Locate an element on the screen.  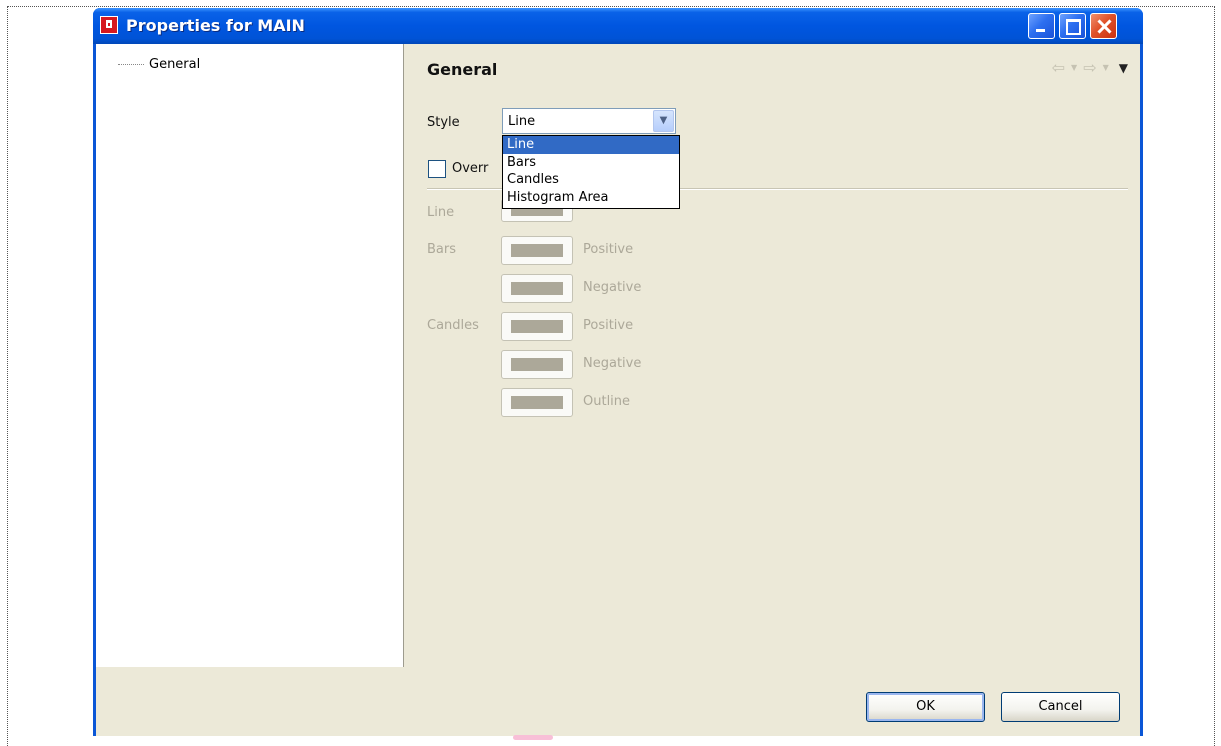
style-option-candles: Candles is located at coordinates (591, 180).